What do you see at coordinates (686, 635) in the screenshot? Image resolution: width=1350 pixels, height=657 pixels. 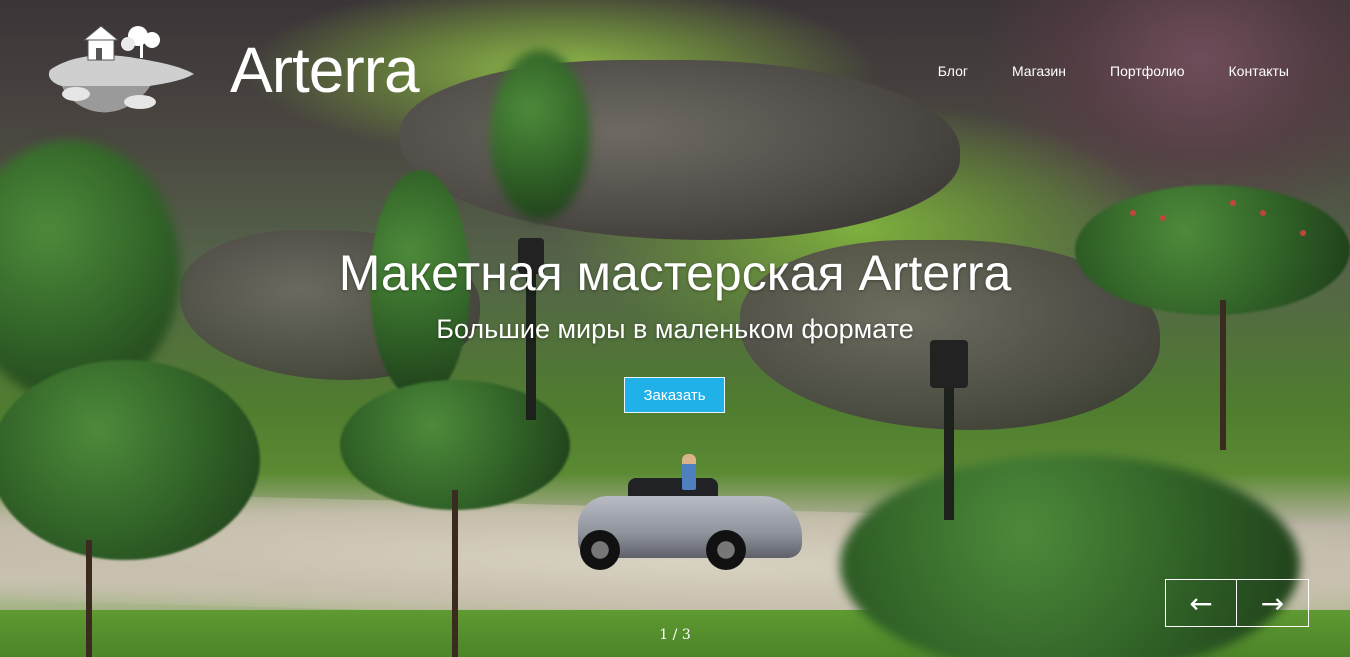 I see `slide-total: 3` at bounding box center [686, 635].